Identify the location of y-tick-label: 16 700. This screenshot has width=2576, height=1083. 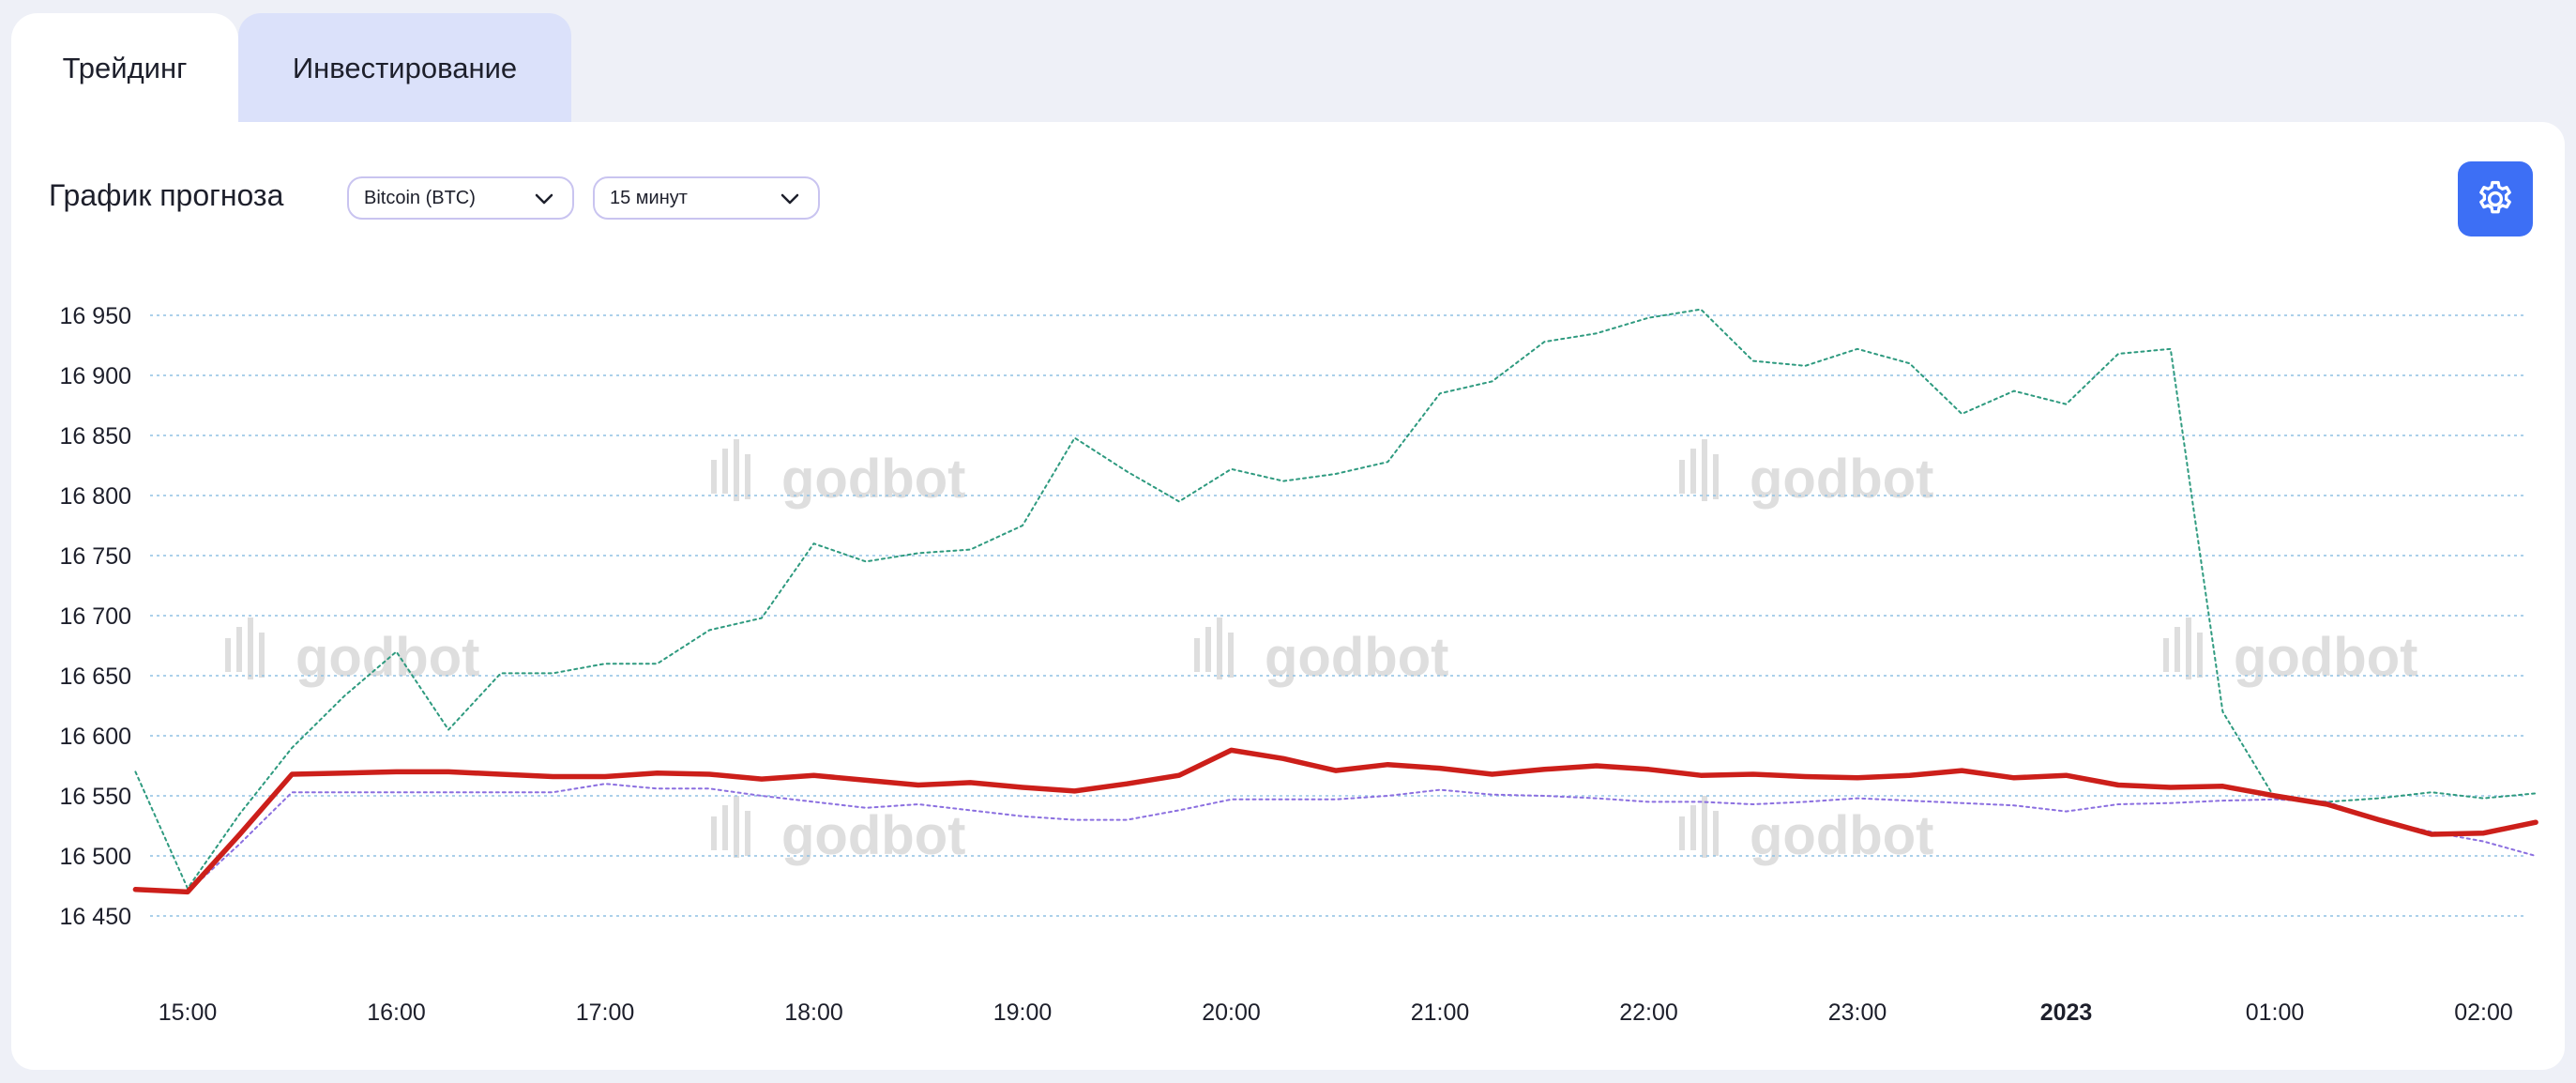
(95, 616).